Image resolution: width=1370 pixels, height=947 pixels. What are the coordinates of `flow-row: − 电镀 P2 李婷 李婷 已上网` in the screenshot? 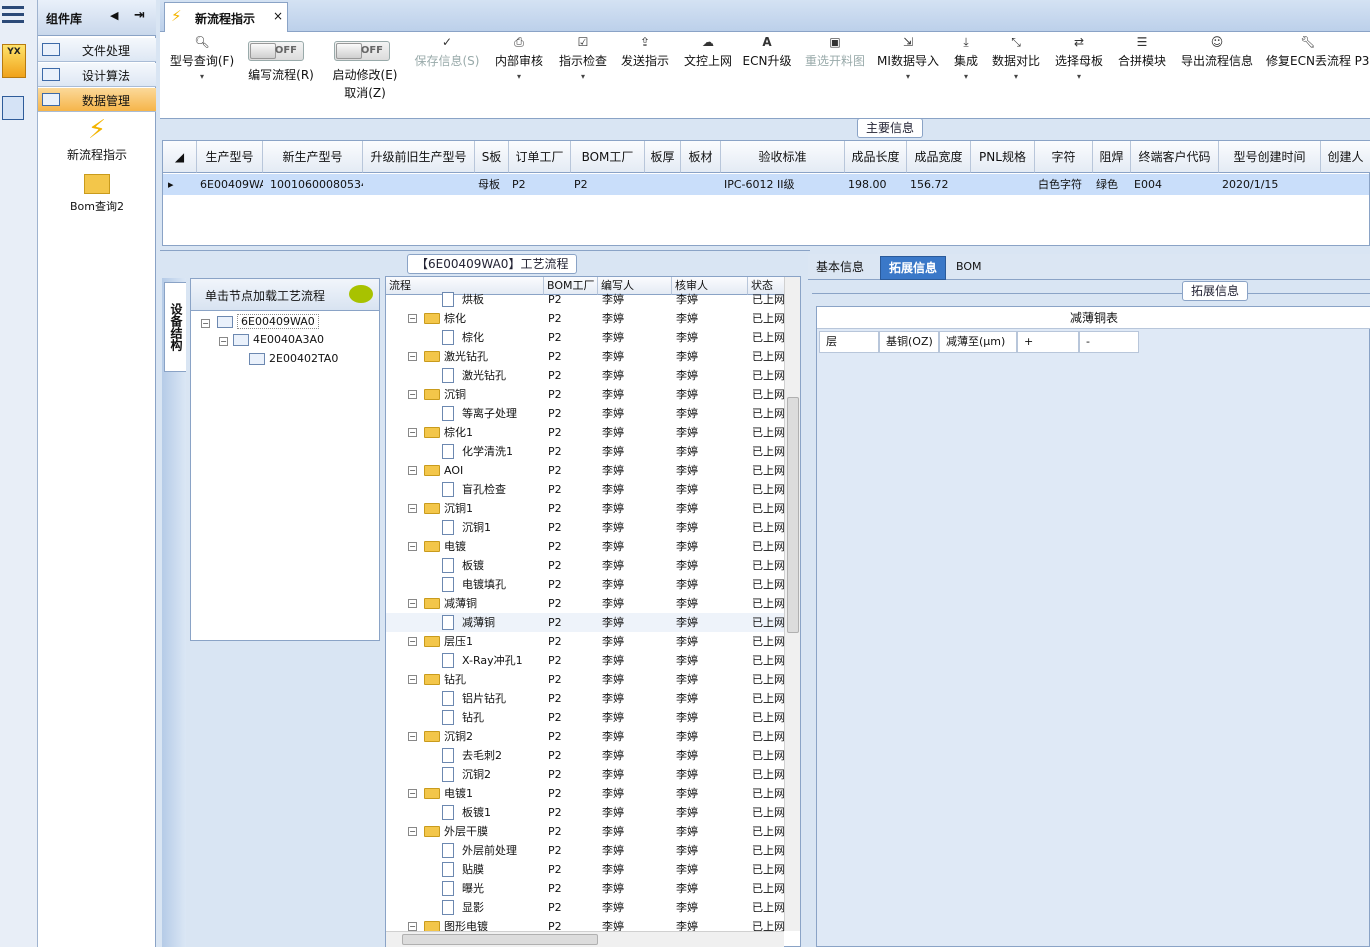 It's located at (586, 546).